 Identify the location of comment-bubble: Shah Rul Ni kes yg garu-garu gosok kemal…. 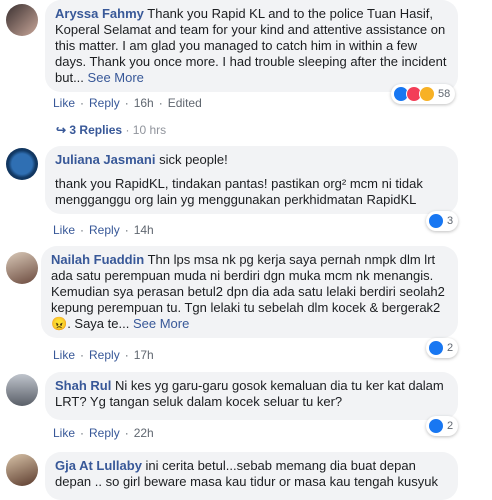
(251, 396).